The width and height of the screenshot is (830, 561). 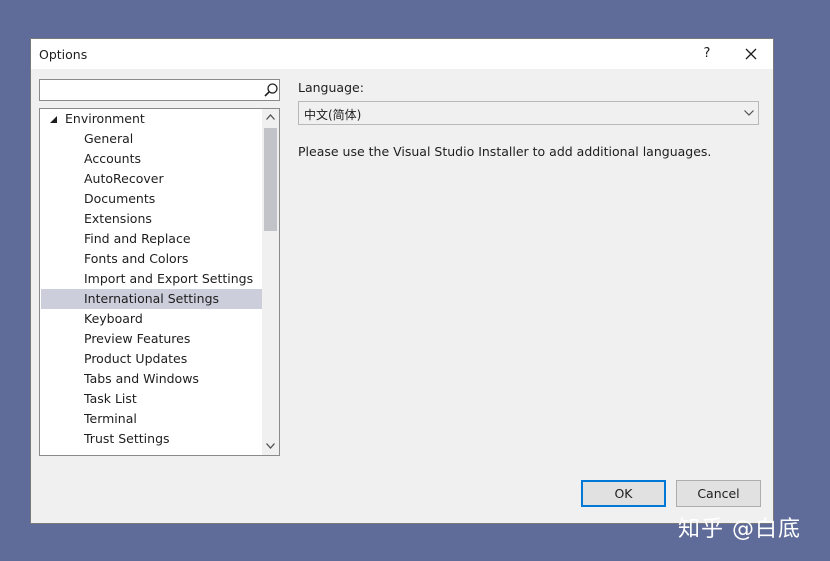 What do you see at coordinates (149, 90) in the screenshot?
I see `search-input` at bounding box center [149, 90].